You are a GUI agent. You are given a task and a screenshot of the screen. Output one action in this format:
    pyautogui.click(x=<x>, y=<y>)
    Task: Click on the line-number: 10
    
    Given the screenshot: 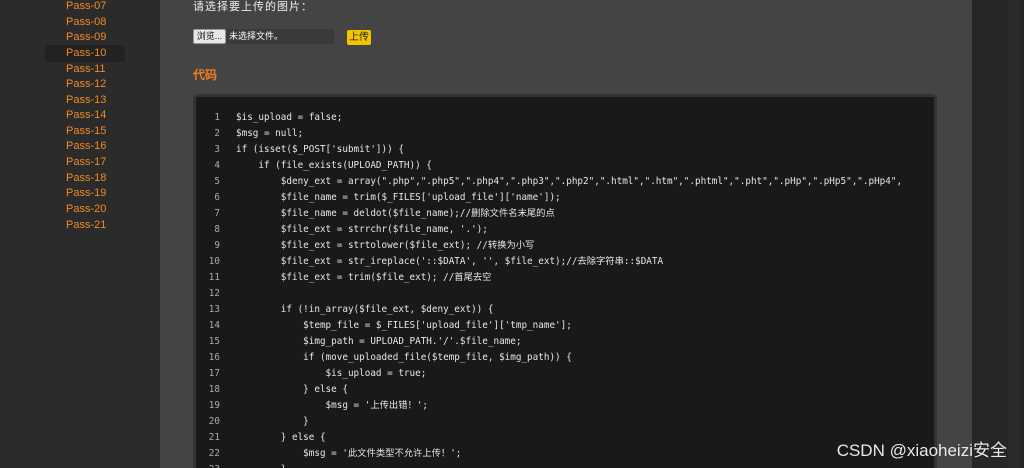 What is the action you would take?
    pyautogui.click(x=214, y=261)
    